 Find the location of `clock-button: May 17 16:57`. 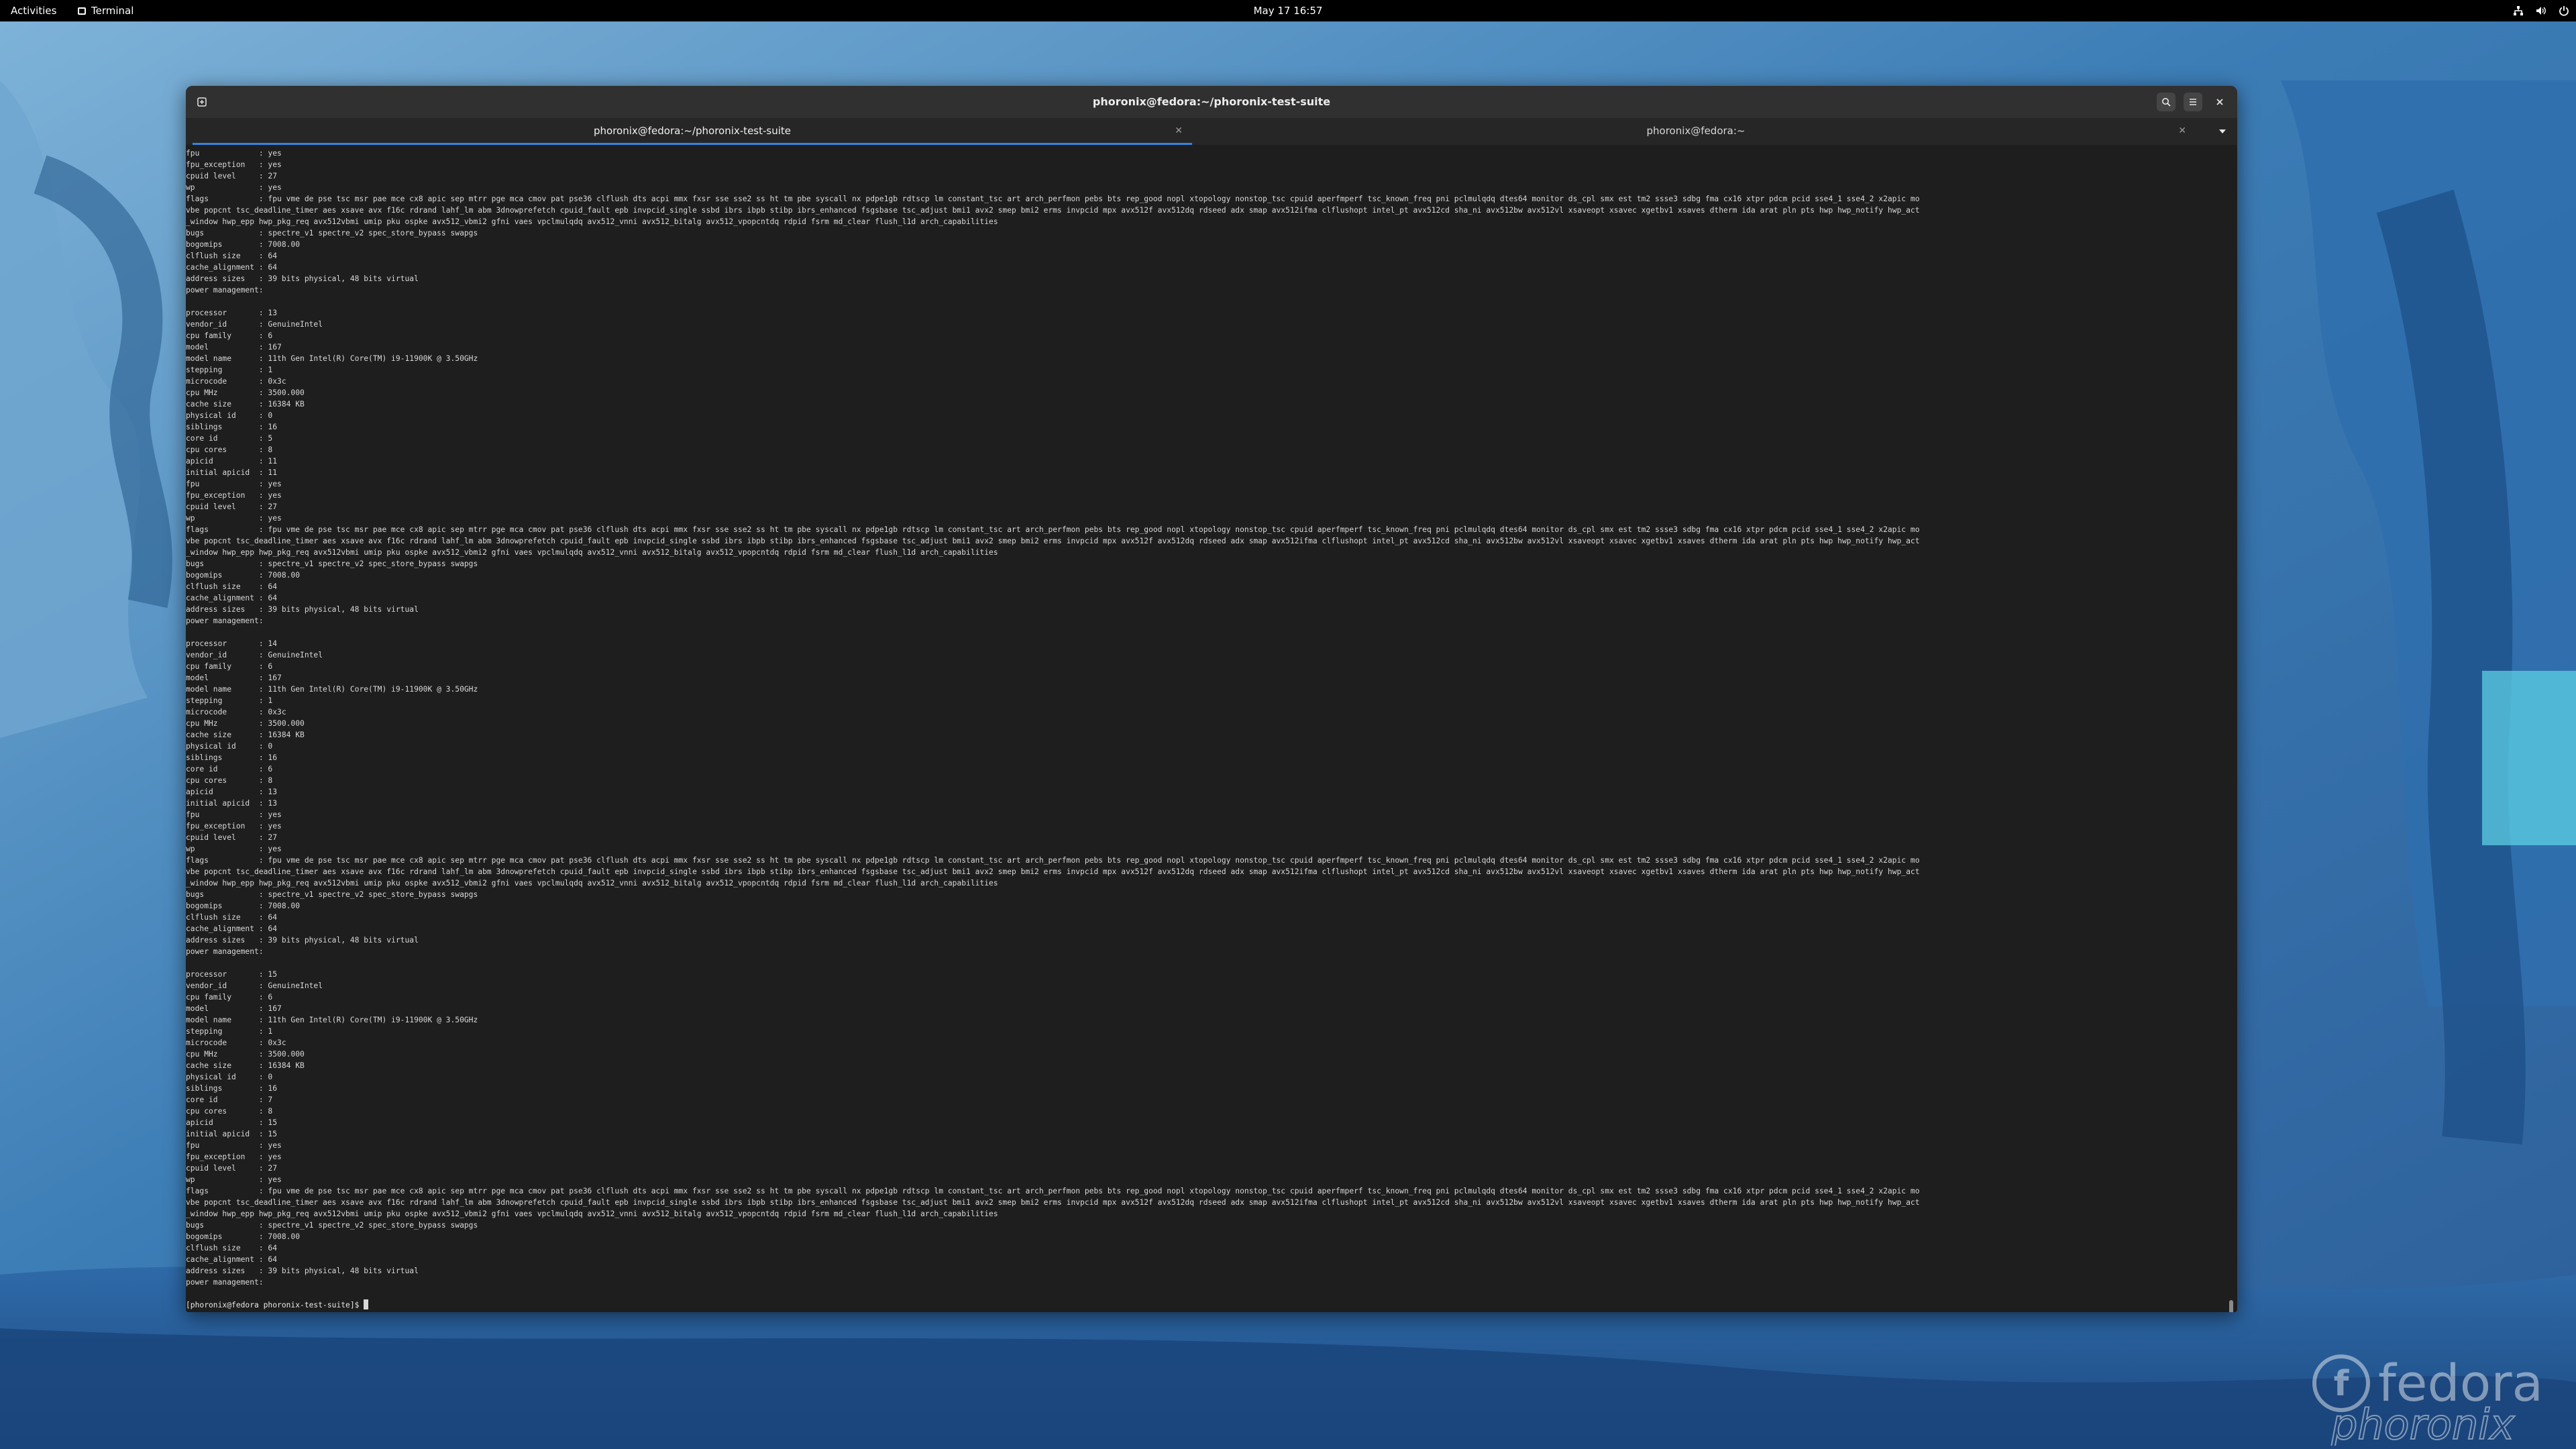

clock-button: May 17 16:57 is located at coordinates (1288, 11).